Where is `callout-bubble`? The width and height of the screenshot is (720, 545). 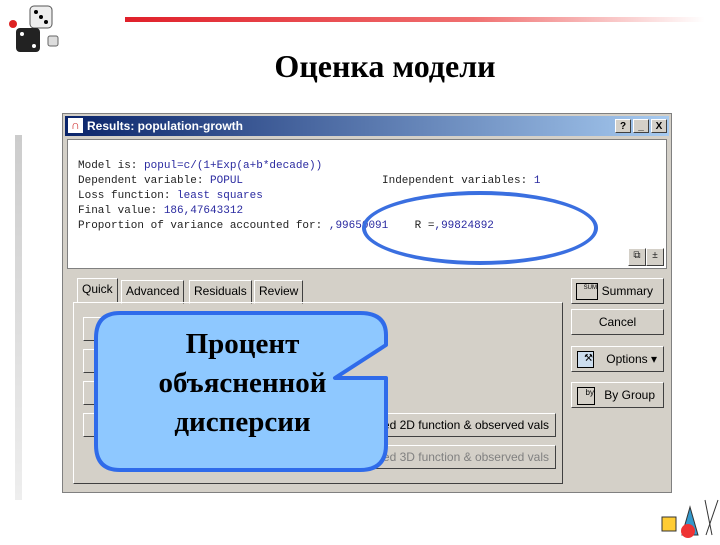 callout-bubble is located at coordinates (241, 391).